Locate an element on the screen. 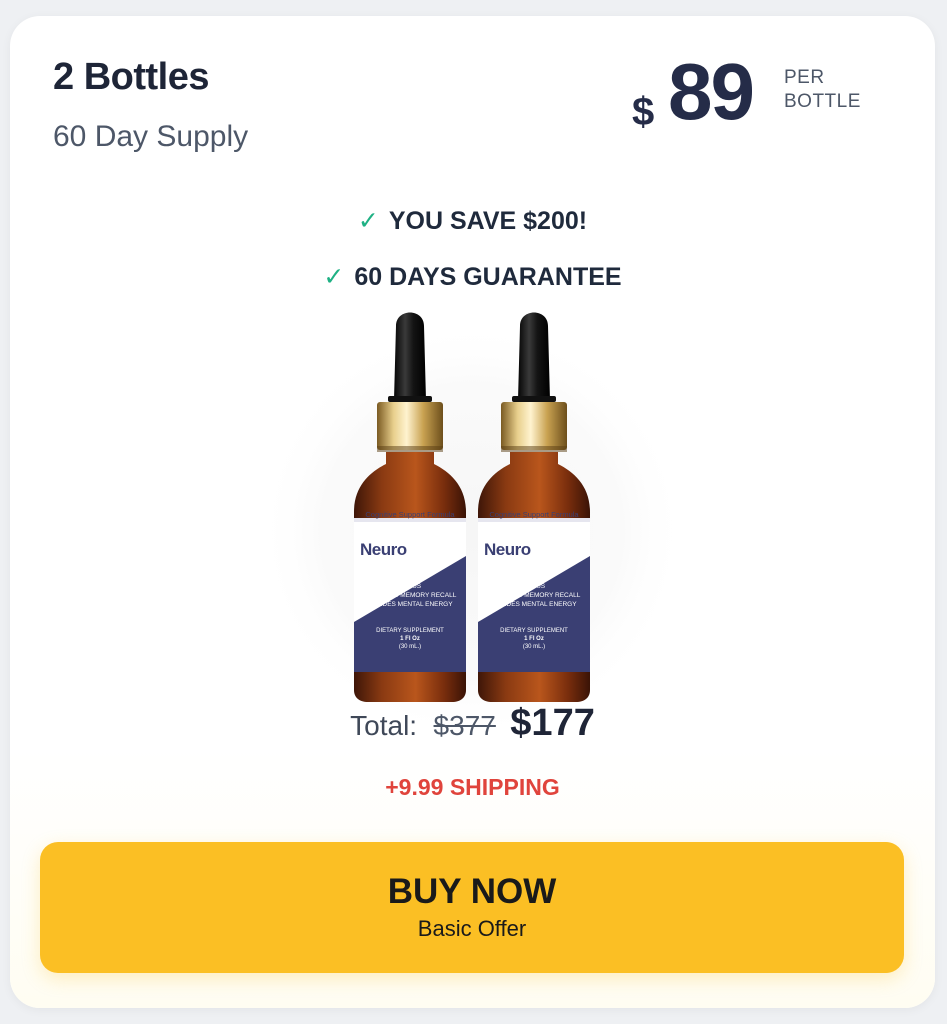  total-label: Total: is located at coordinates (384, 725).